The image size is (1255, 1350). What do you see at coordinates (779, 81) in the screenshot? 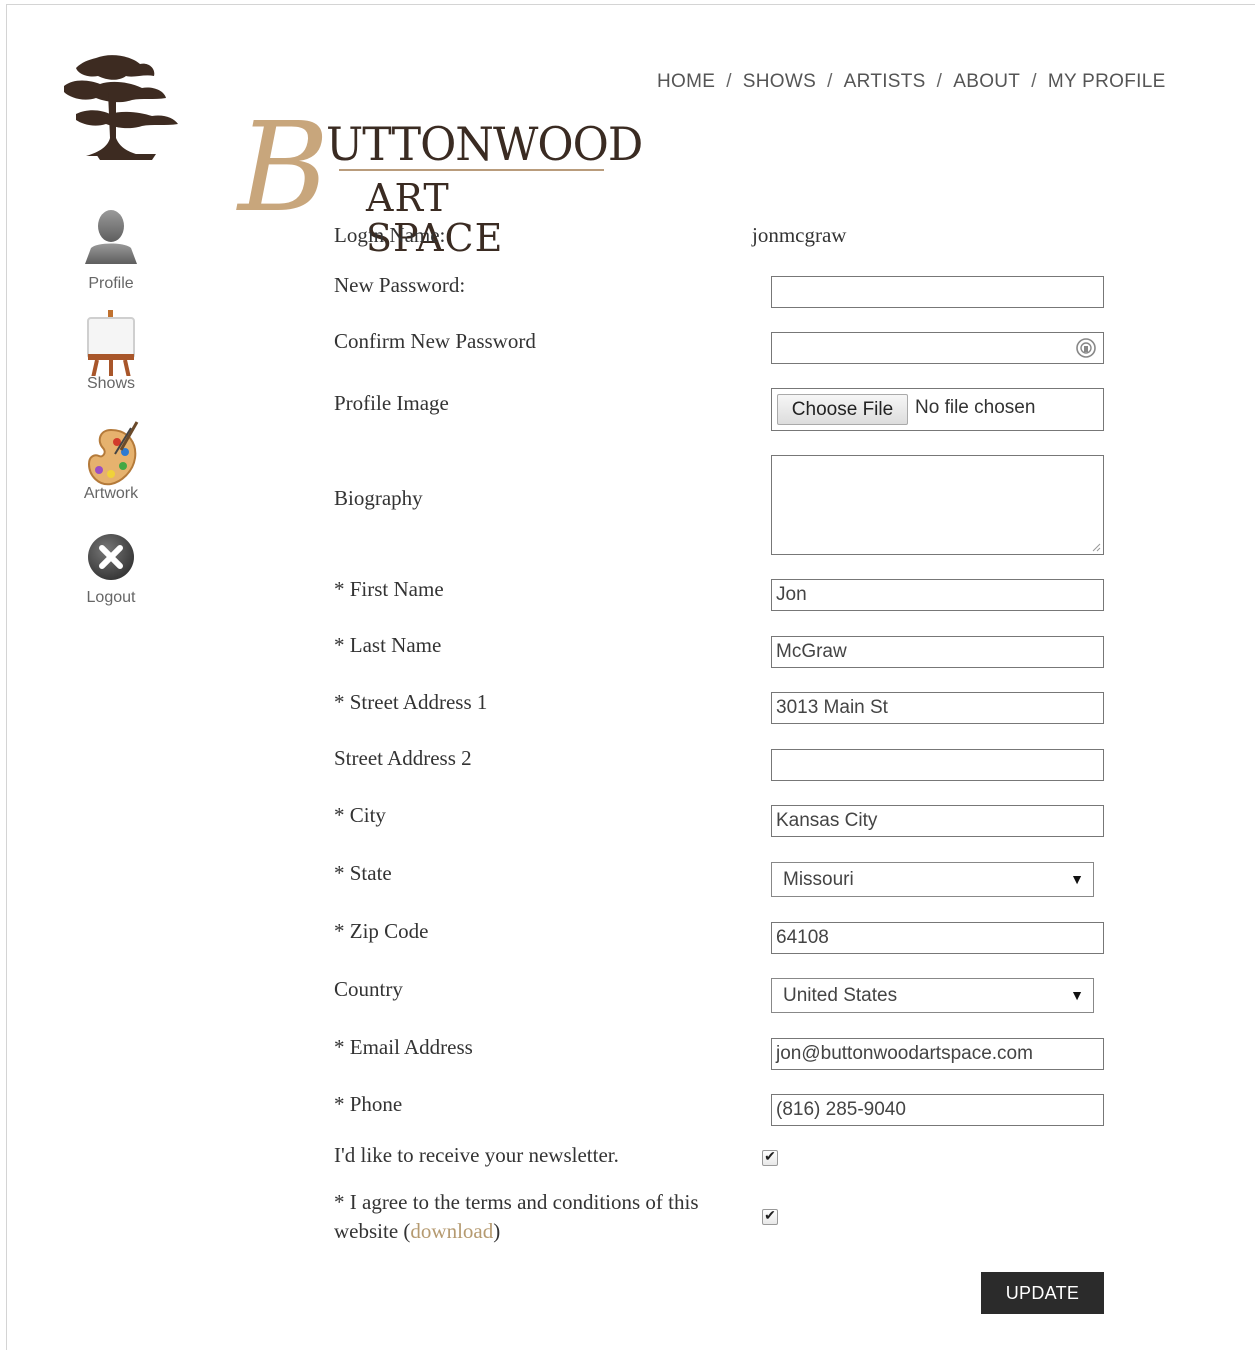
I see `nav-shows: SHOWS` at bounding box center [779, 81].